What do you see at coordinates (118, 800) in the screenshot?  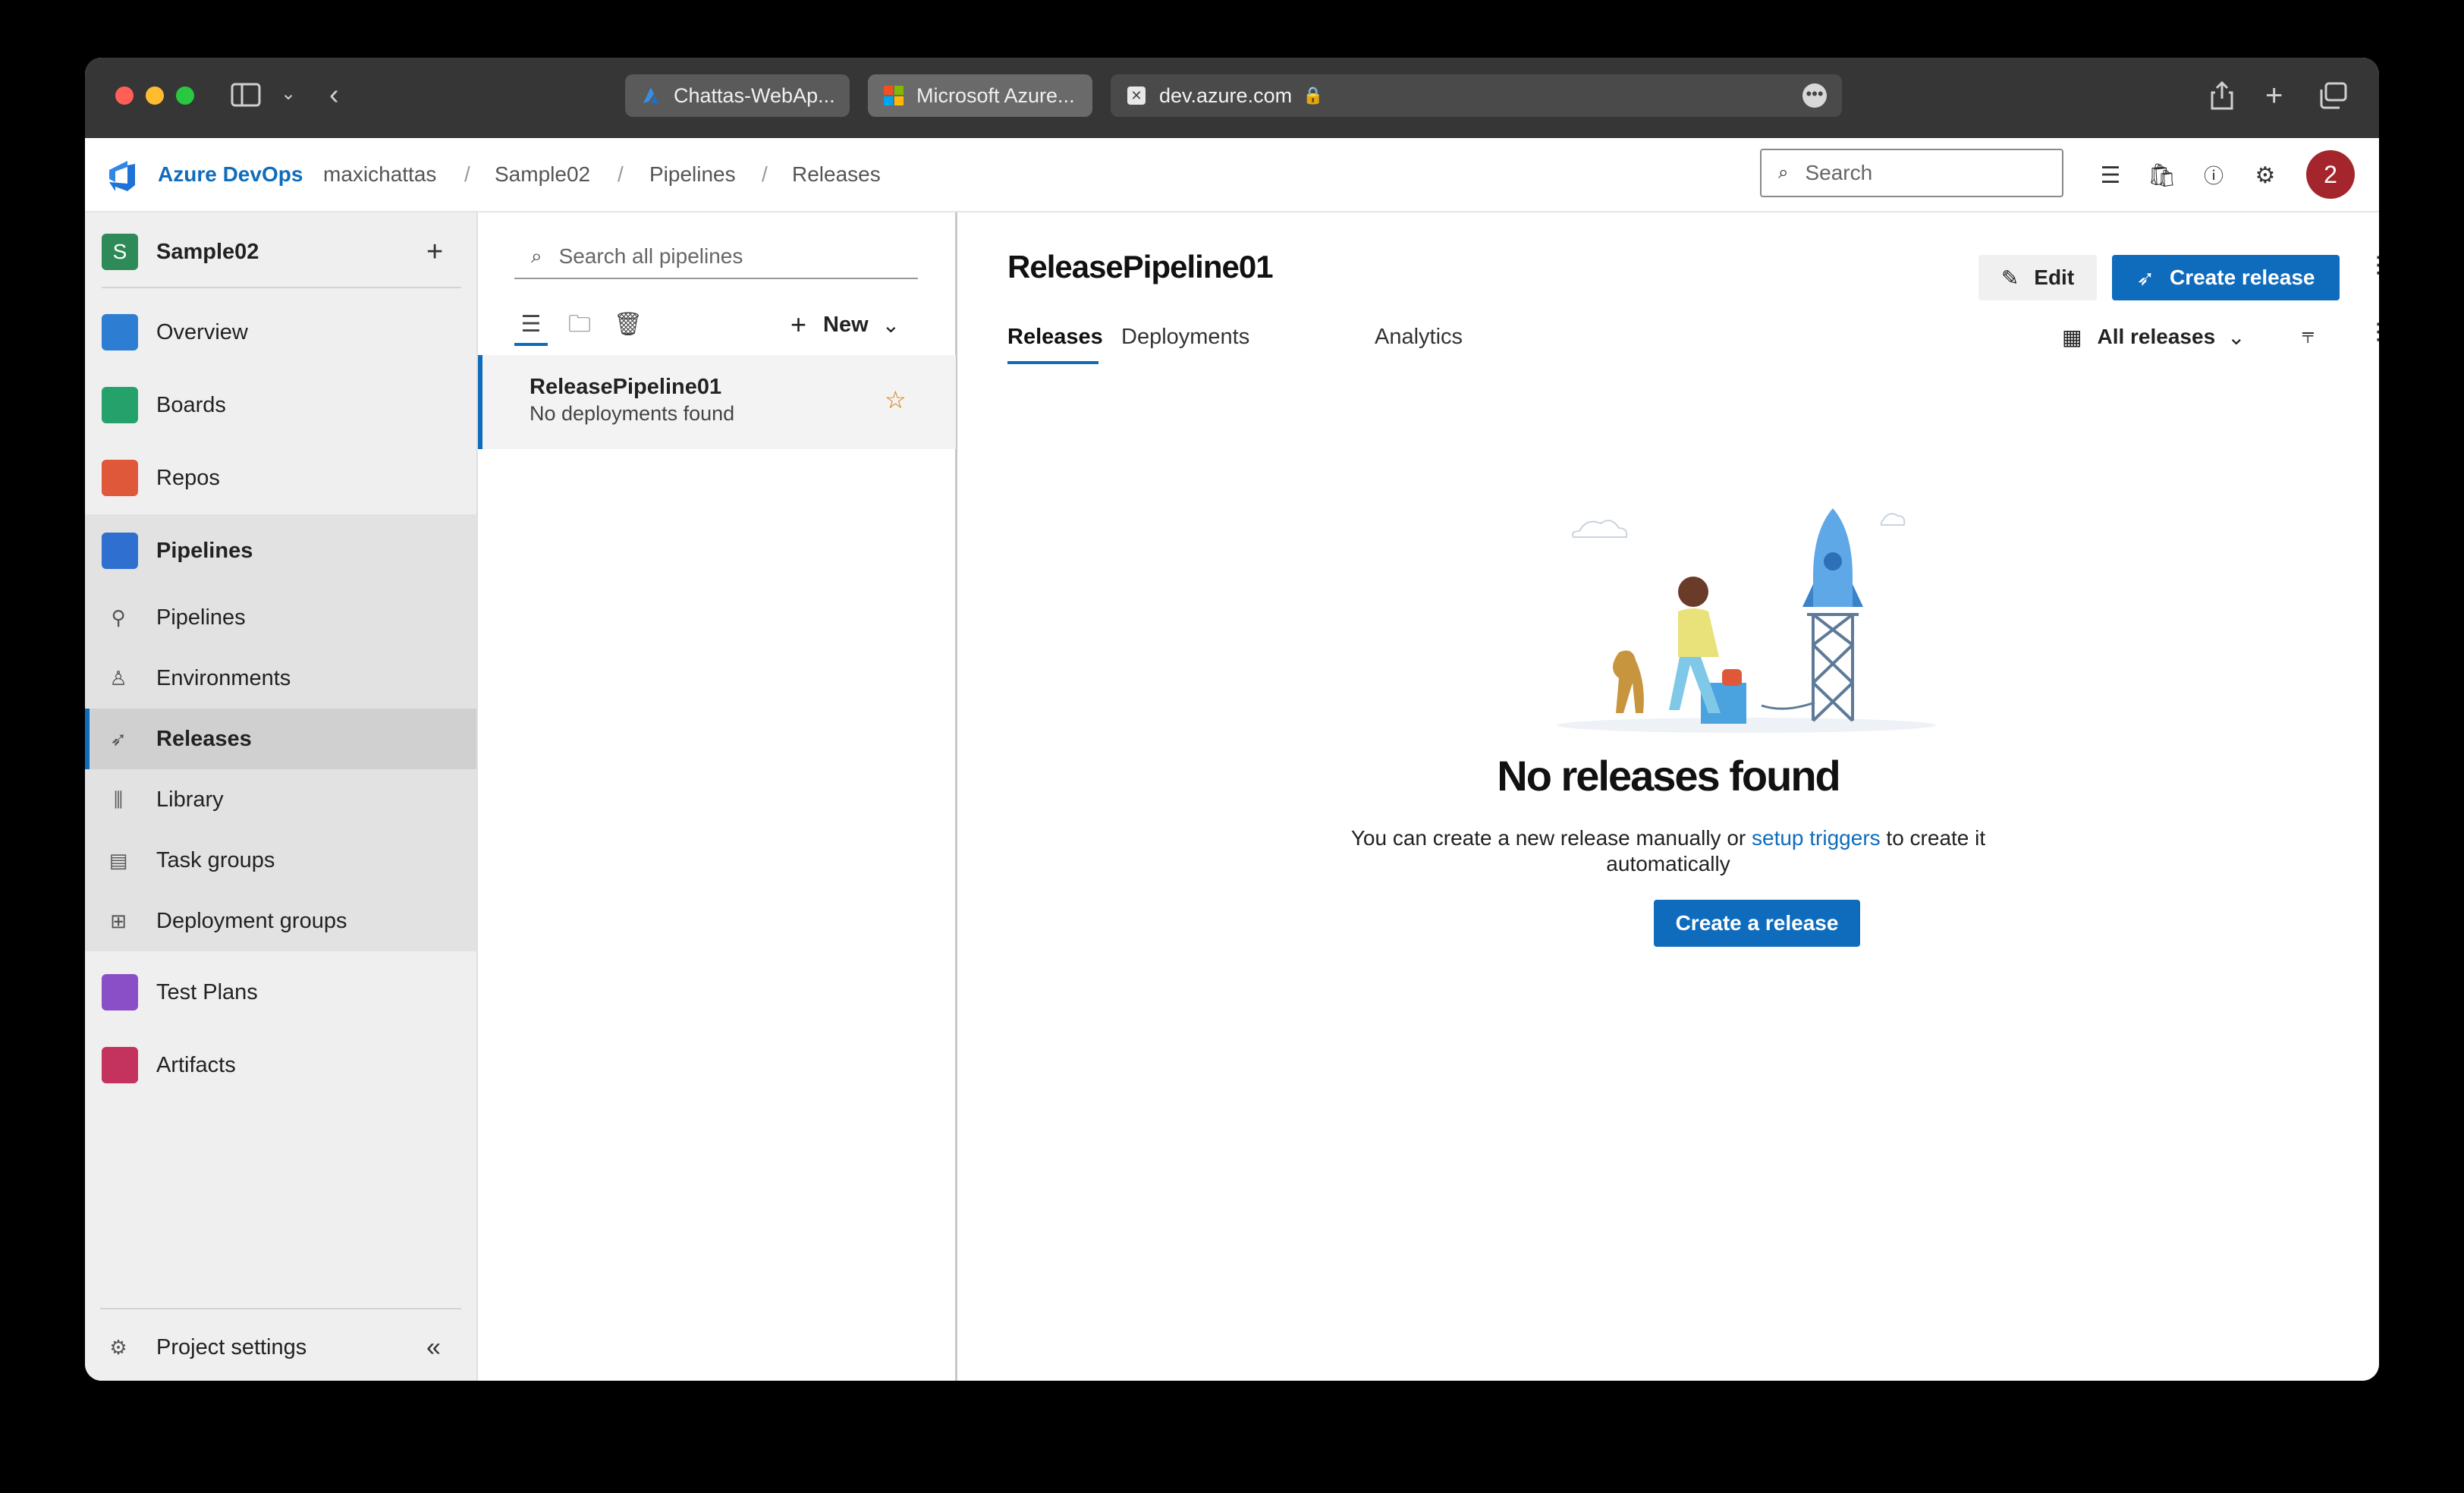 I see `library-icon: ⫼` at bounding box center [118, 800].